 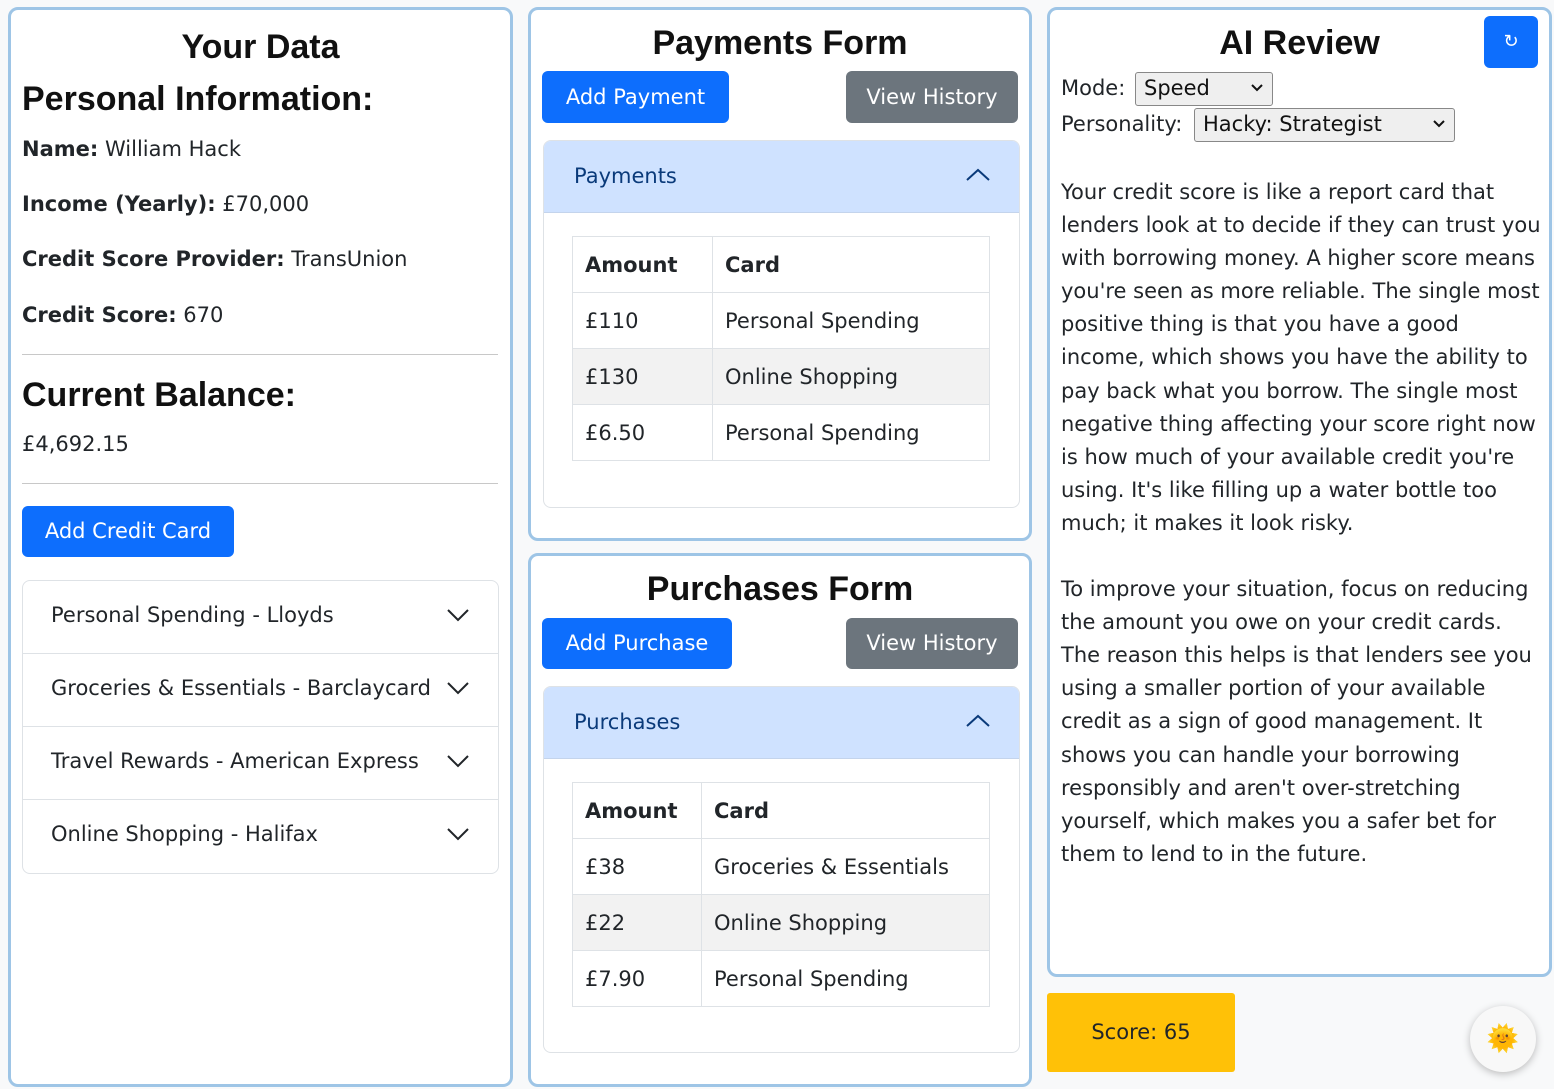 What do you see at coordinates (780, 43) in the screenshot?
I see `payments-form-title: Payments Form` at bounding box center [780, 43].